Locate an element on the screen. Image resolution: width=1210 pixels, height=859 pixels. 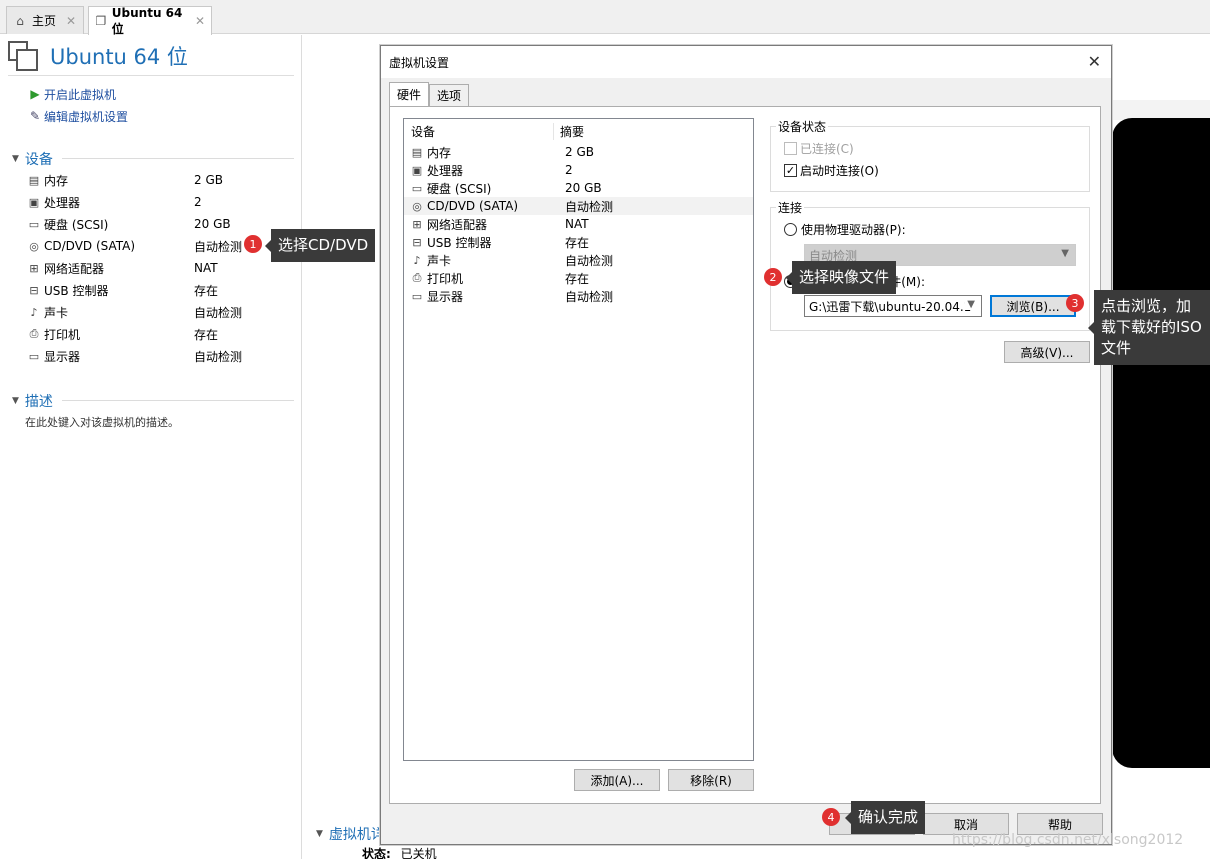
device-row-display: ▭ 显示器 自动检测 is located at coordinates (161, 356).